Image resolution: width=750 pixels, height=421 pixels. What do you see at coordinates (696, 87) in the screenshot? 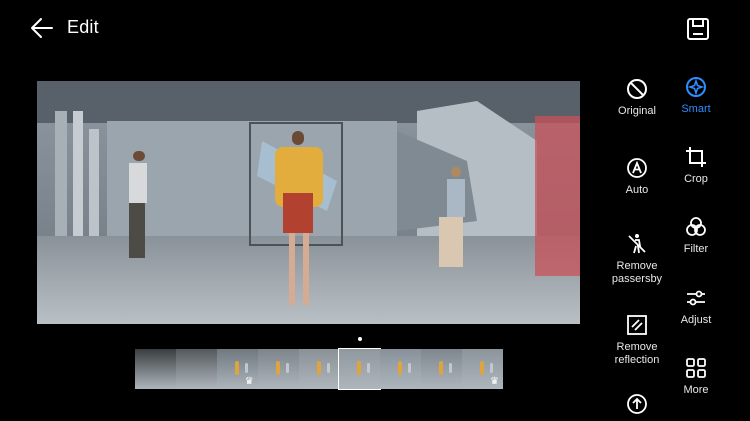
I see `smart-icon` at bounding box center [696, 87].